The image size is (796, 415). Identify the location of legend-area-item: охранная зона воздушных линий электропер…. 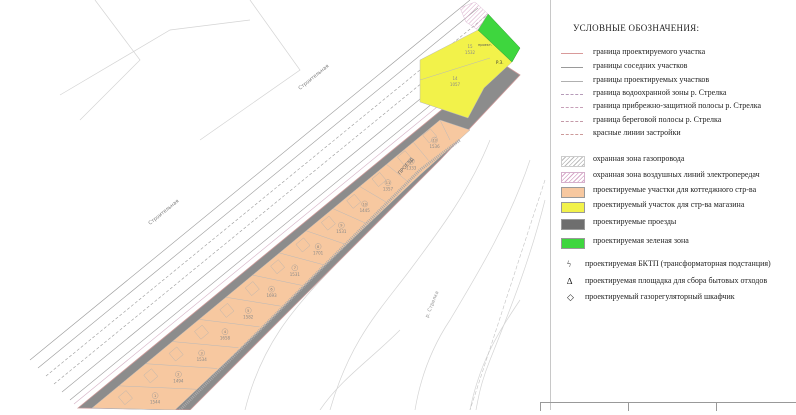
(673, 176).